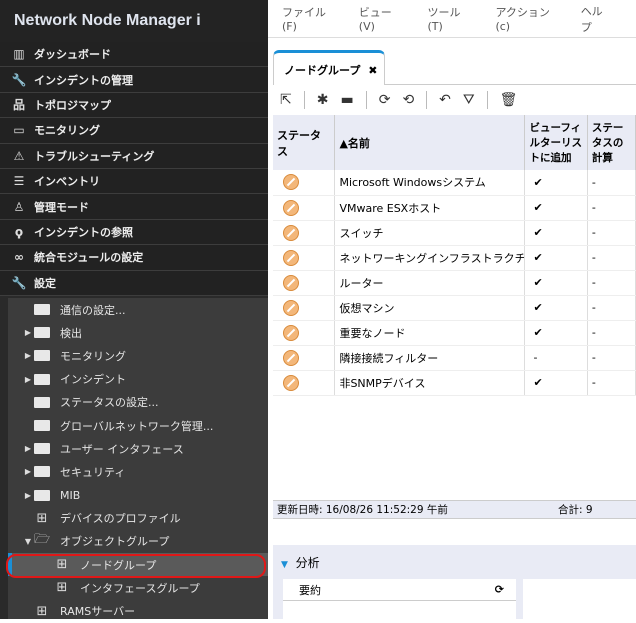 This screenshot has height=623, width=636. Describe the element at coordinates (430, 258) in the screenshot. I see `name-cell: ネットワーキングインフラストラクチャデバイス` at that location.